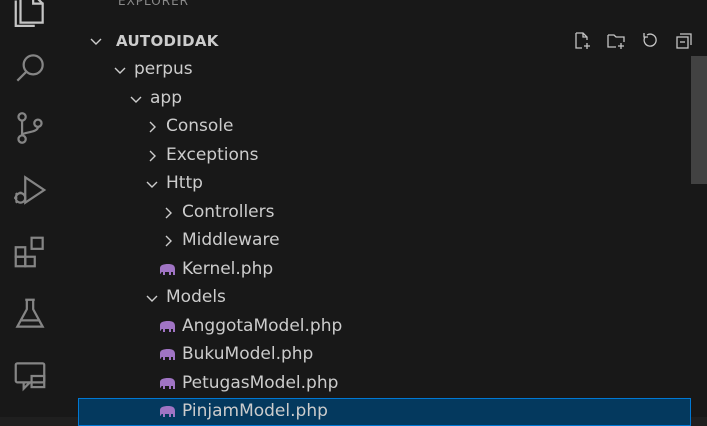 This screenshot has width=707, height=426. I want to click on workspace-title: AUTODIDAK, so click(167, 41).